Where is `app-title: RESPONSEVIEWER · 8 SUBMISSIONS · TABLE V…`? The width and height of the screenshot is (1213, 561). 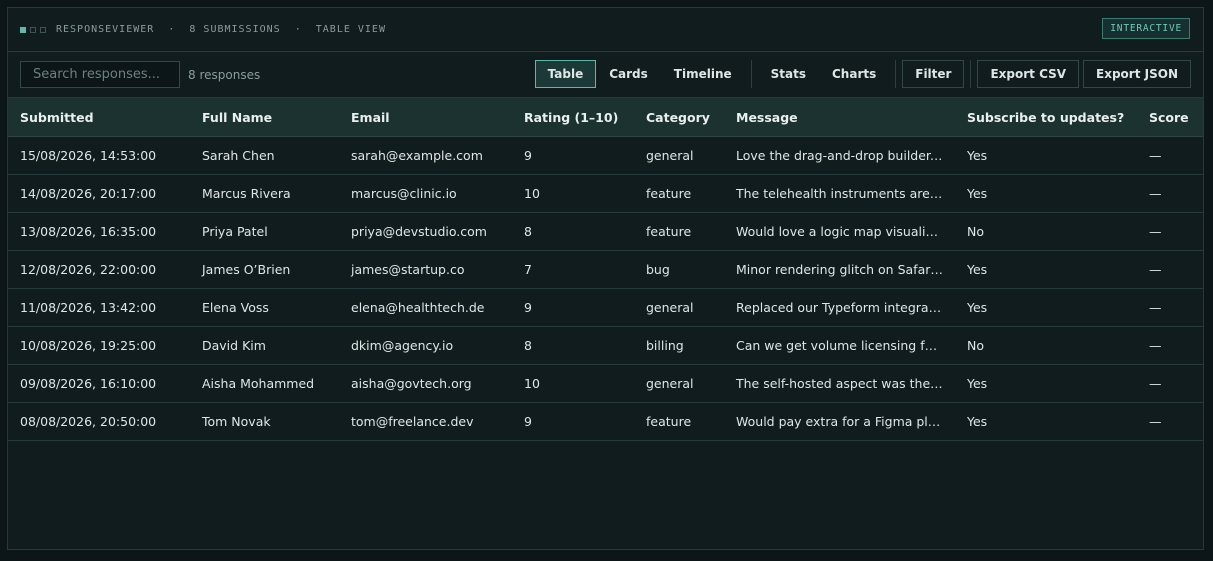 app-title: RESPONSEVIEWER · 8 SUBMISSIONS · TABLE V… is located at coordinates (221, 29).